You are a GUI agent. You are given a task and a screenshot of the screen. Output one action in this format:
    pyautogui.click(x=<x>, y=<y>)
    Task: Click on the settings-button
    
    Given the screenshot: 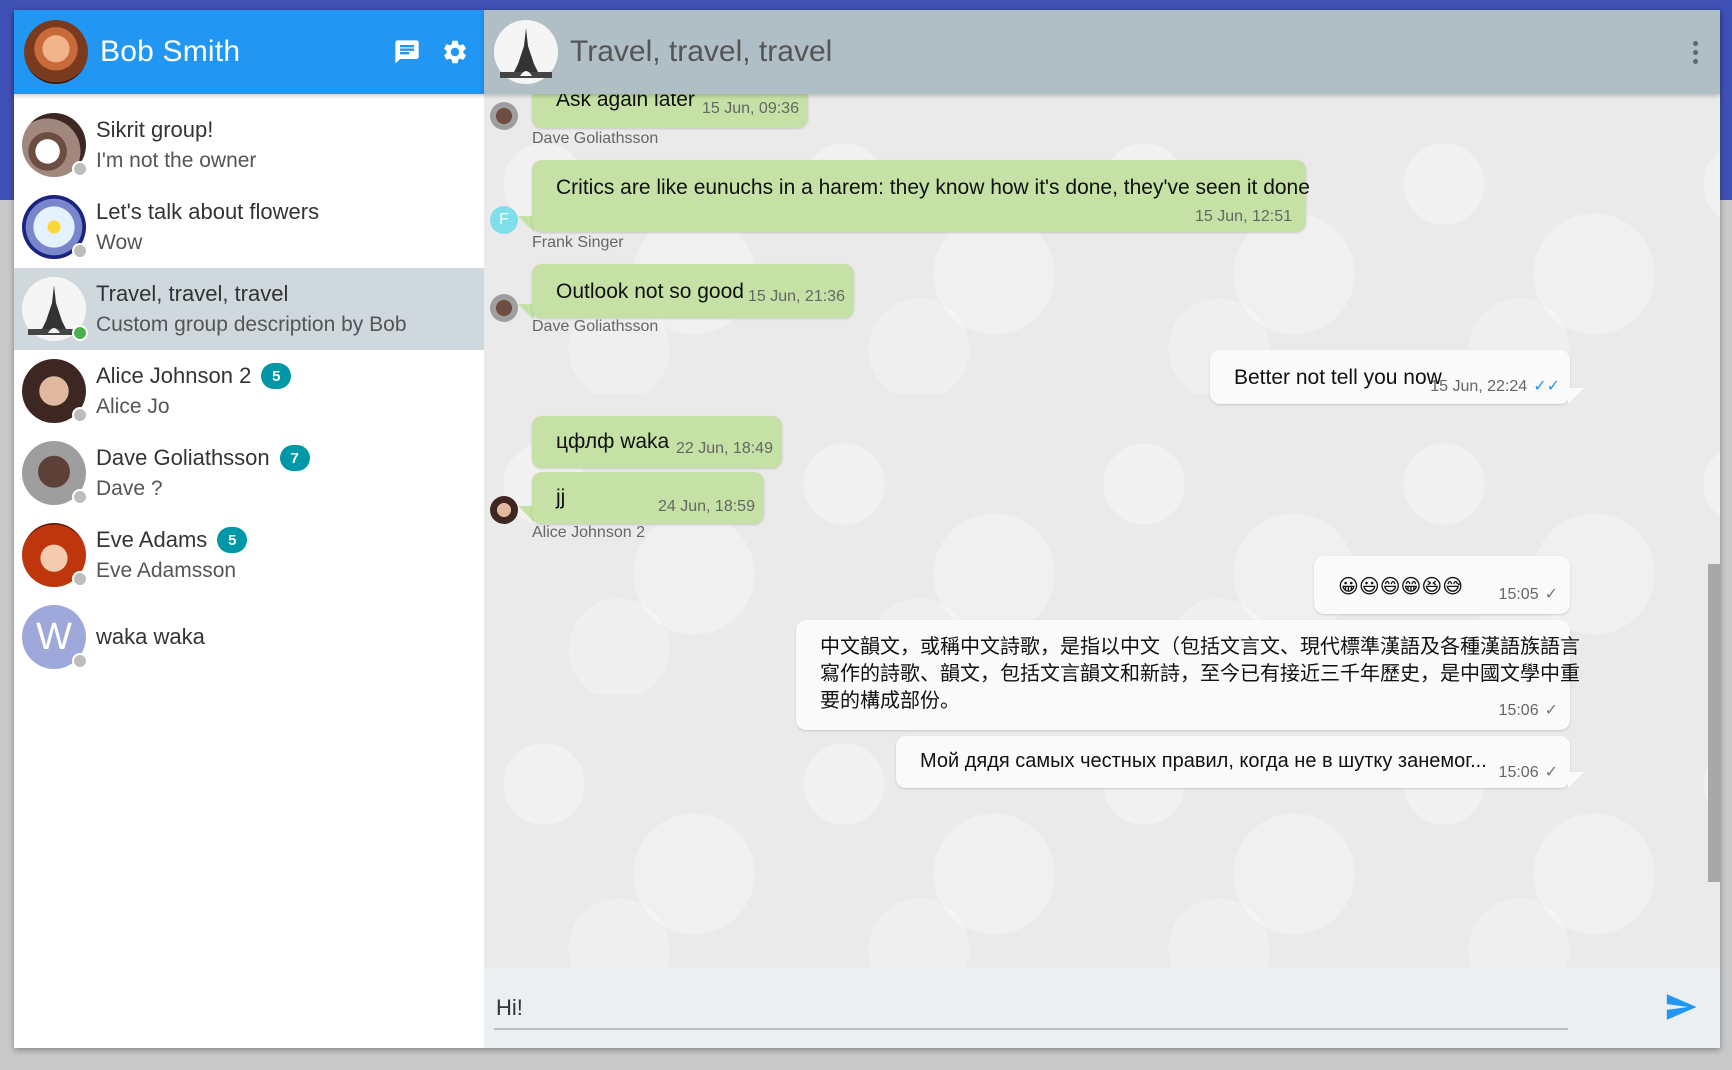 What is the action you would take?
    pyautogui.click(x=455, y=52)
    